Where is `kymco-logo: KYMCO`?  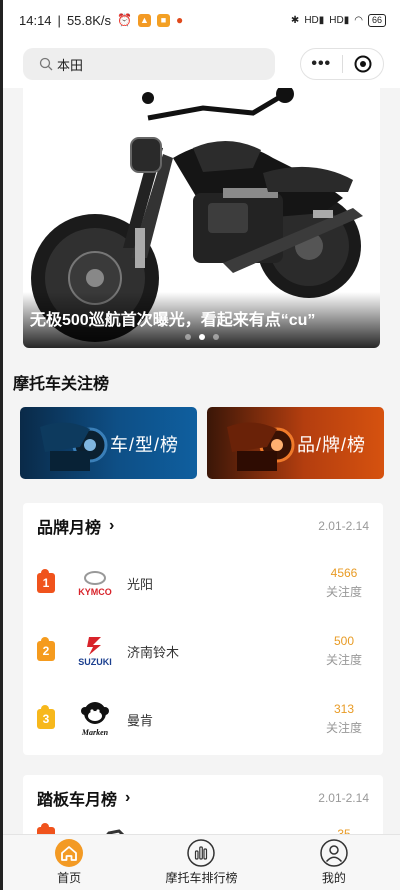 kymco-logo: KYMCO is located at coordinates (95, 583).